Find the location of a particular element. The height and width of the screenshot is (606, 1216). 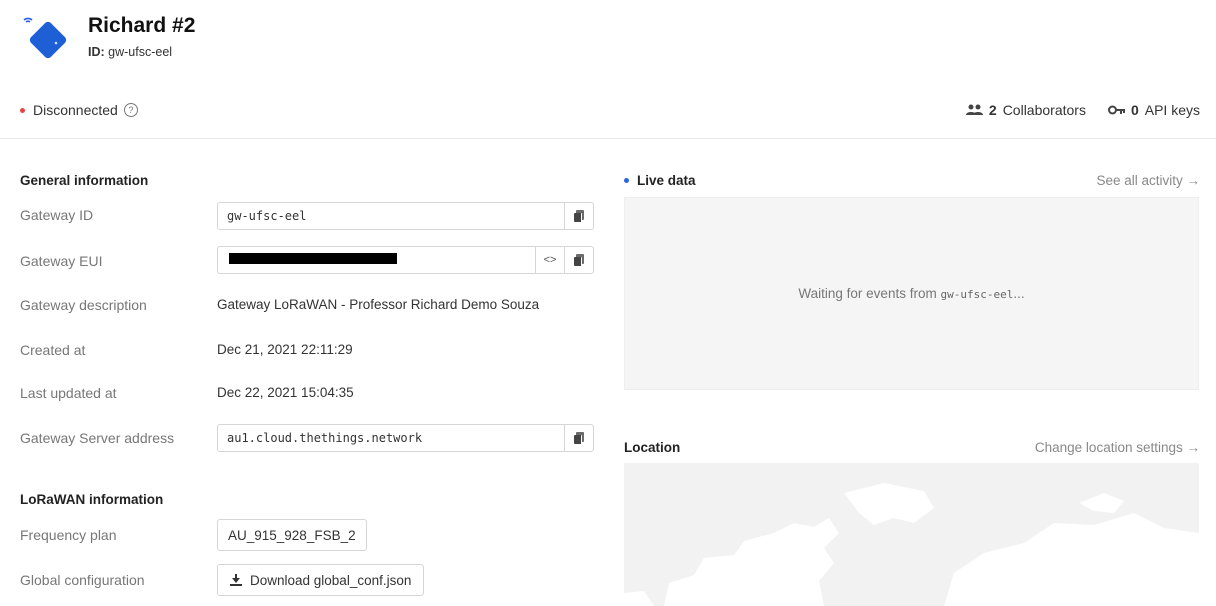

created-label: Created at is located at coordinates (53, 350).